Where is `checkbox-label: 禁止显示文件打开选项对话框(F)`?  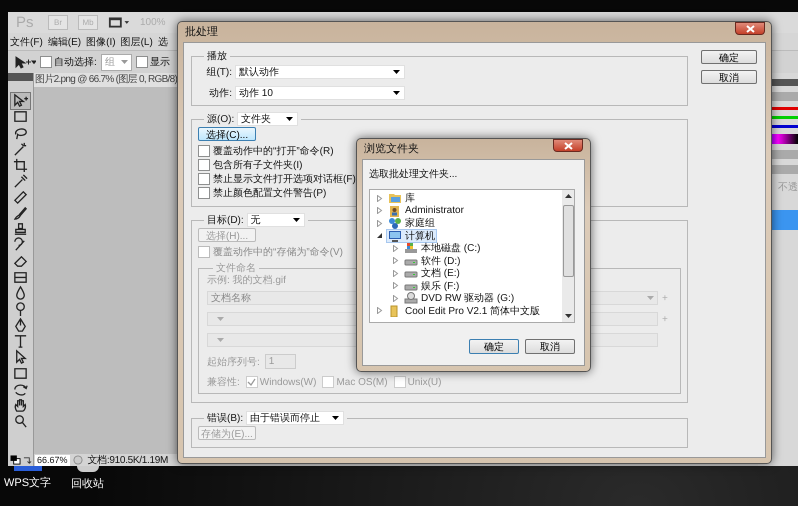 checkbox-label: 禁止显示文件打开选项对话框(F) is located at coordinates (284, 179).